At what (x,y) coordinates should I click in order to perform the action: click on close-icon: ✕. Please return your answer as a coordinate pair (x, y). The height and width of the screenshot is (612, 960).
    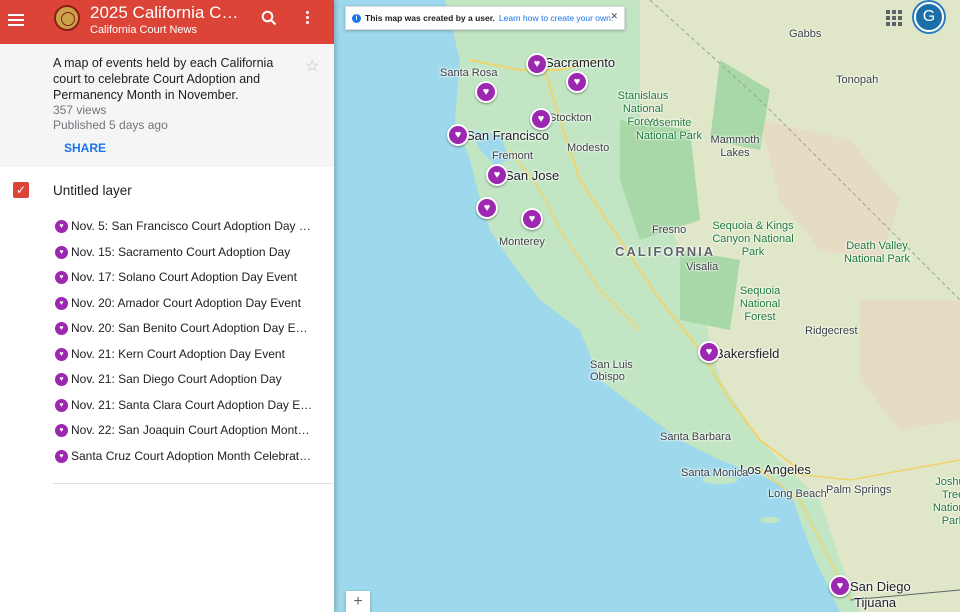
    Looking at the image, I should click on (614, 16).